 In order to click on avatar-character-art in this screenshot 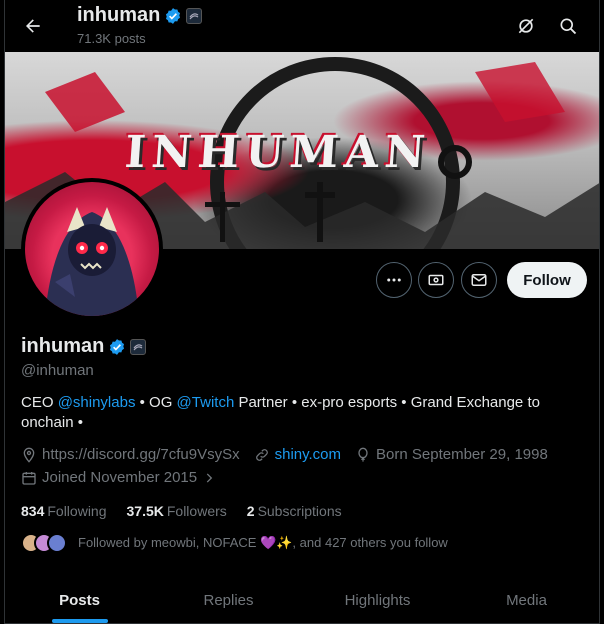, I will do `click(92, 261)`.